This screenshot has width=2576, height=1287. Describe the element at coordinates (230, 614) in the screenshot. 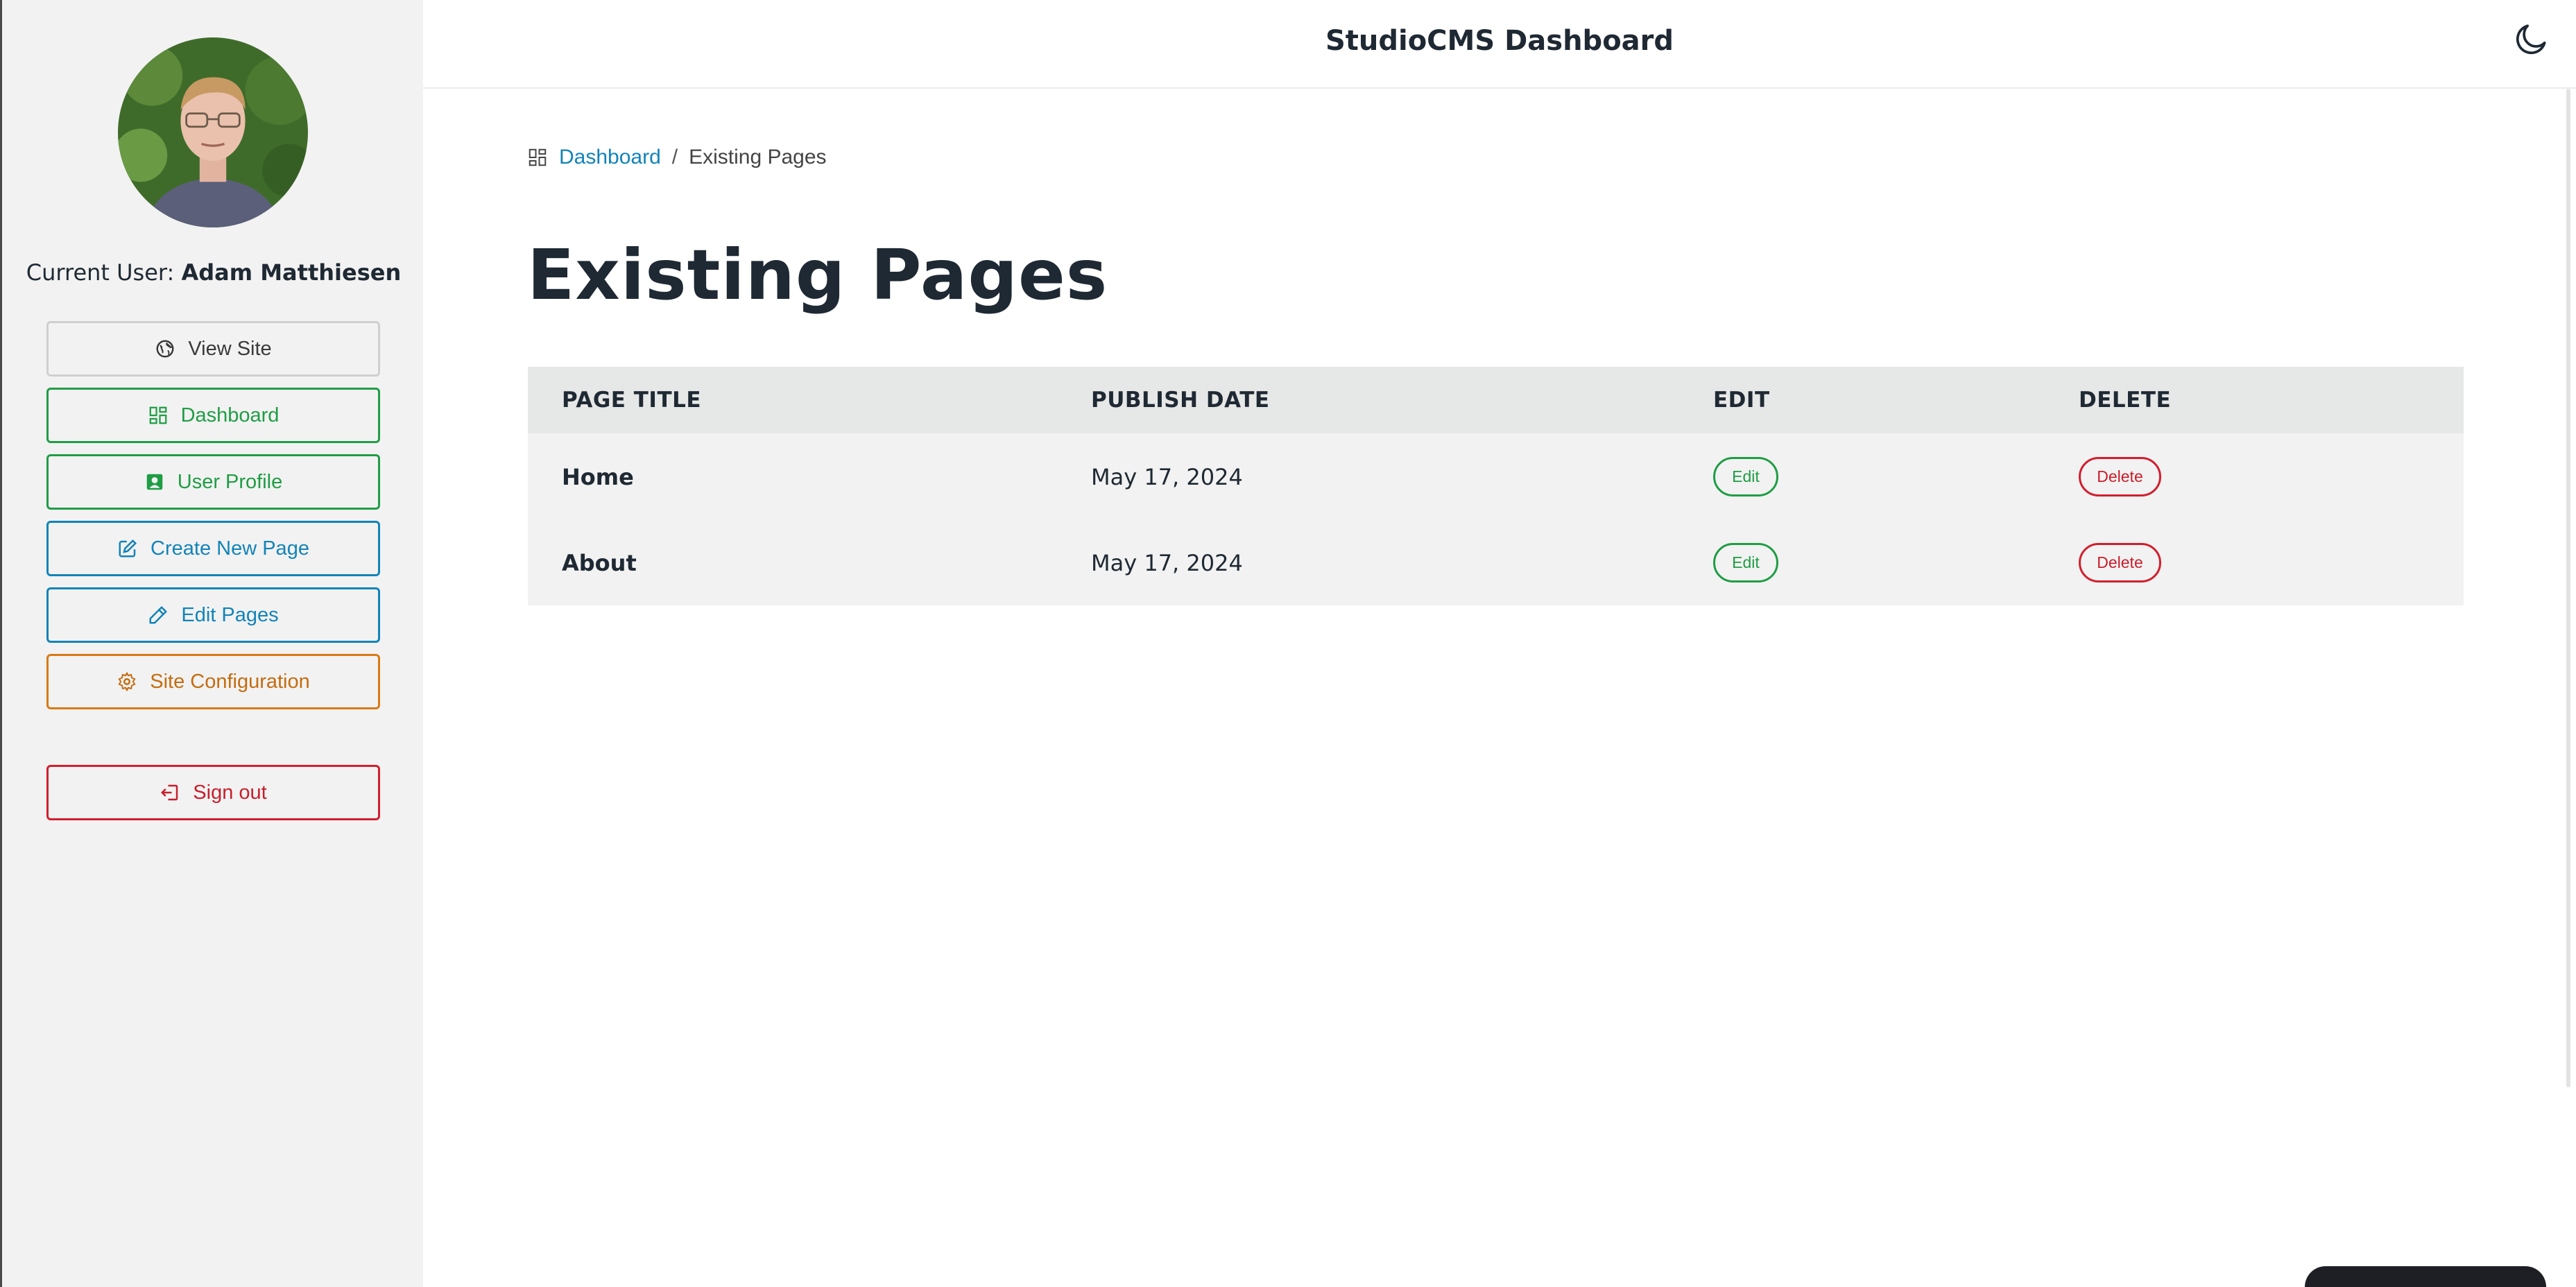

I see `edit-pages-label: Edit Pages` at that location.